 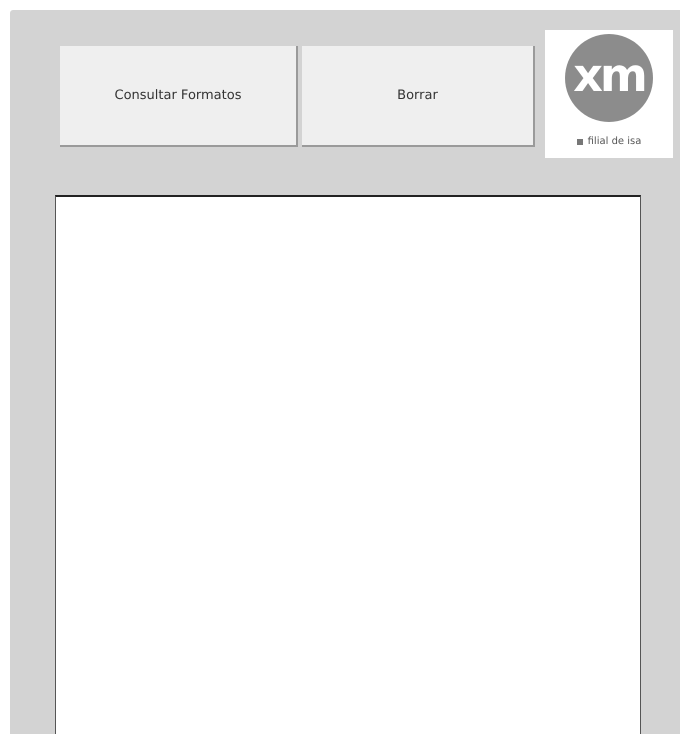 What do you see at coordinates (418, 96) in the screenshot?
I see `clear-button: Borrar` at bounding box center [418, 96].